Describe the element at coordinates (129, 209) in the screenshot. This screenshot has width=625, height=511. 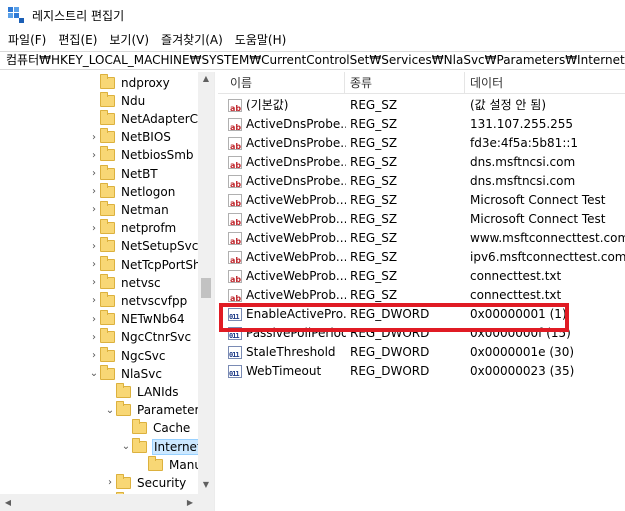
I see `tree-item: › Netman` at that location.